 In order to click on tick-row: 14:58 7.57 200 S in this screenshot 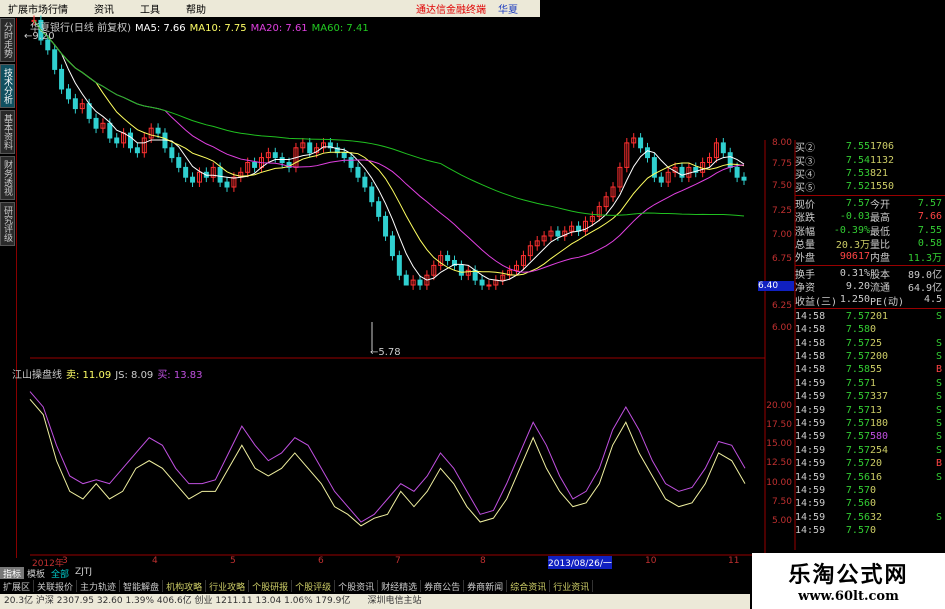, I will do `click(870, 356)`.